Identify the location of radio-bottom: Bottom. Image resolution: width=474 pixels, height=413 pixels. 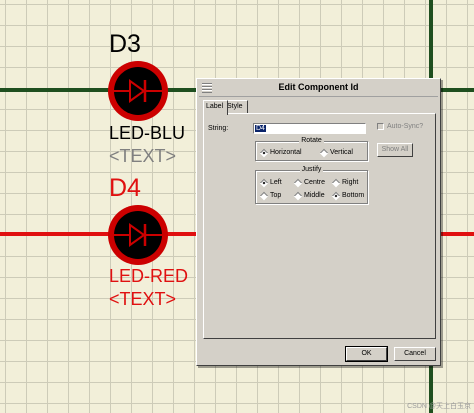
(348, 196).